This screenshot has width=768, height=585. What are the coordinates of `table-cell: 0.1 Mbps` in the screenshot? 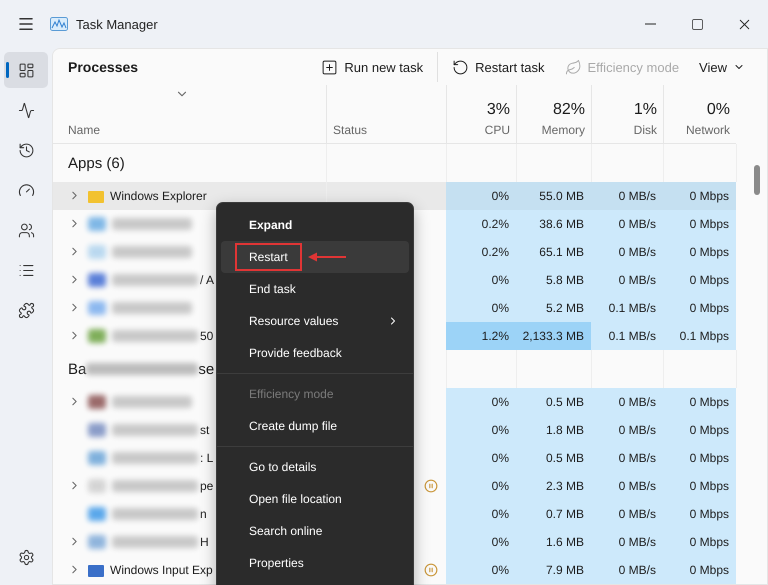 It's located at (699, 336).